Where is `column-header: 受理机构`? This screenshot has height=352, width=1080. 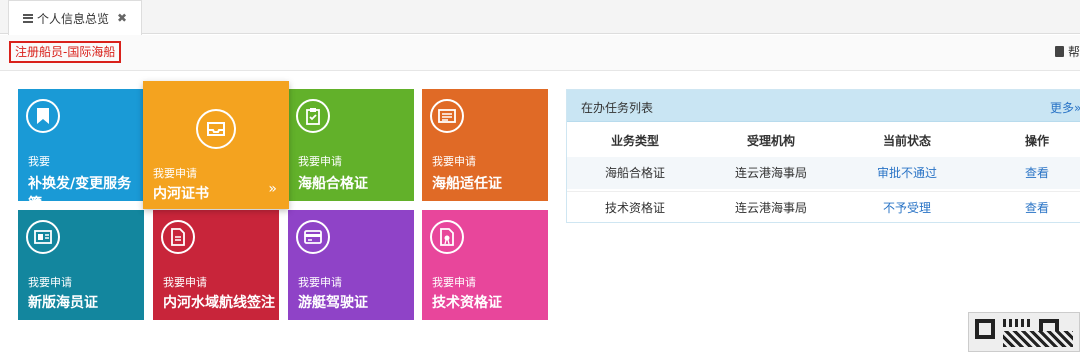 column-header: 受理机构 is located at coordinates (770, 141).